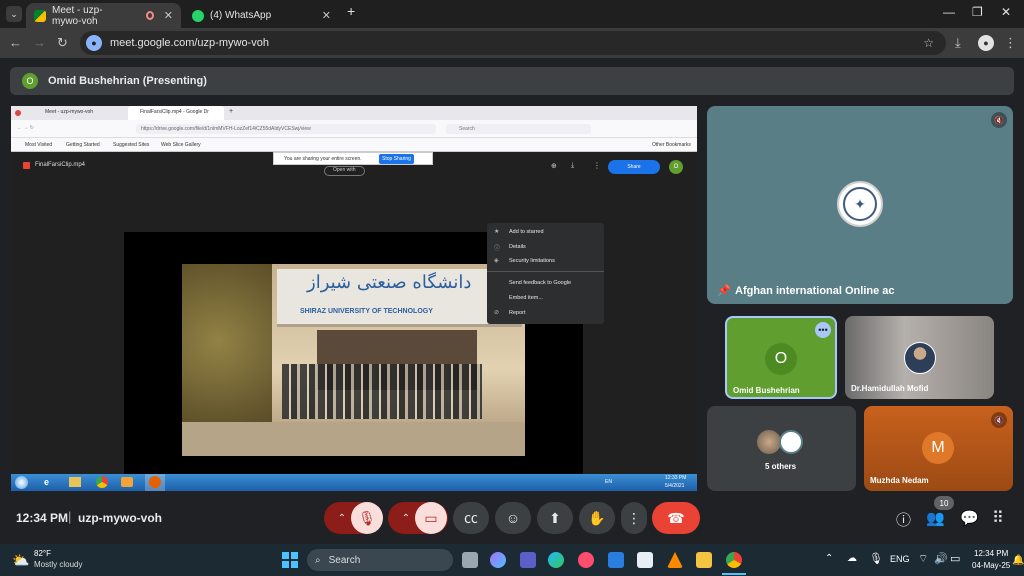 The height and width of the screenshot is (576, 1024). Describe the element at coordinates (367, 518) in the screenshot. I see `mic-off-icon: 🎙` at that location.